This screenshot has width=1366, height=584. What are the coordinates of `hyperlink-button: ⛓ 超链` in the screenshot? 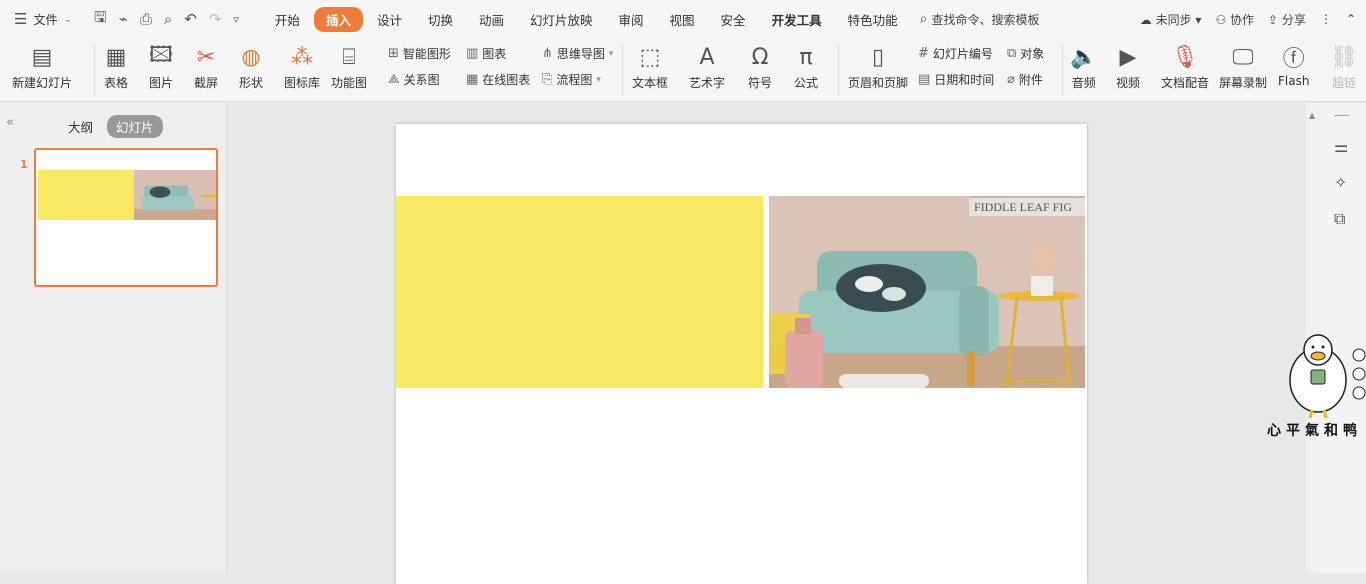 It's located at (1344, 66).